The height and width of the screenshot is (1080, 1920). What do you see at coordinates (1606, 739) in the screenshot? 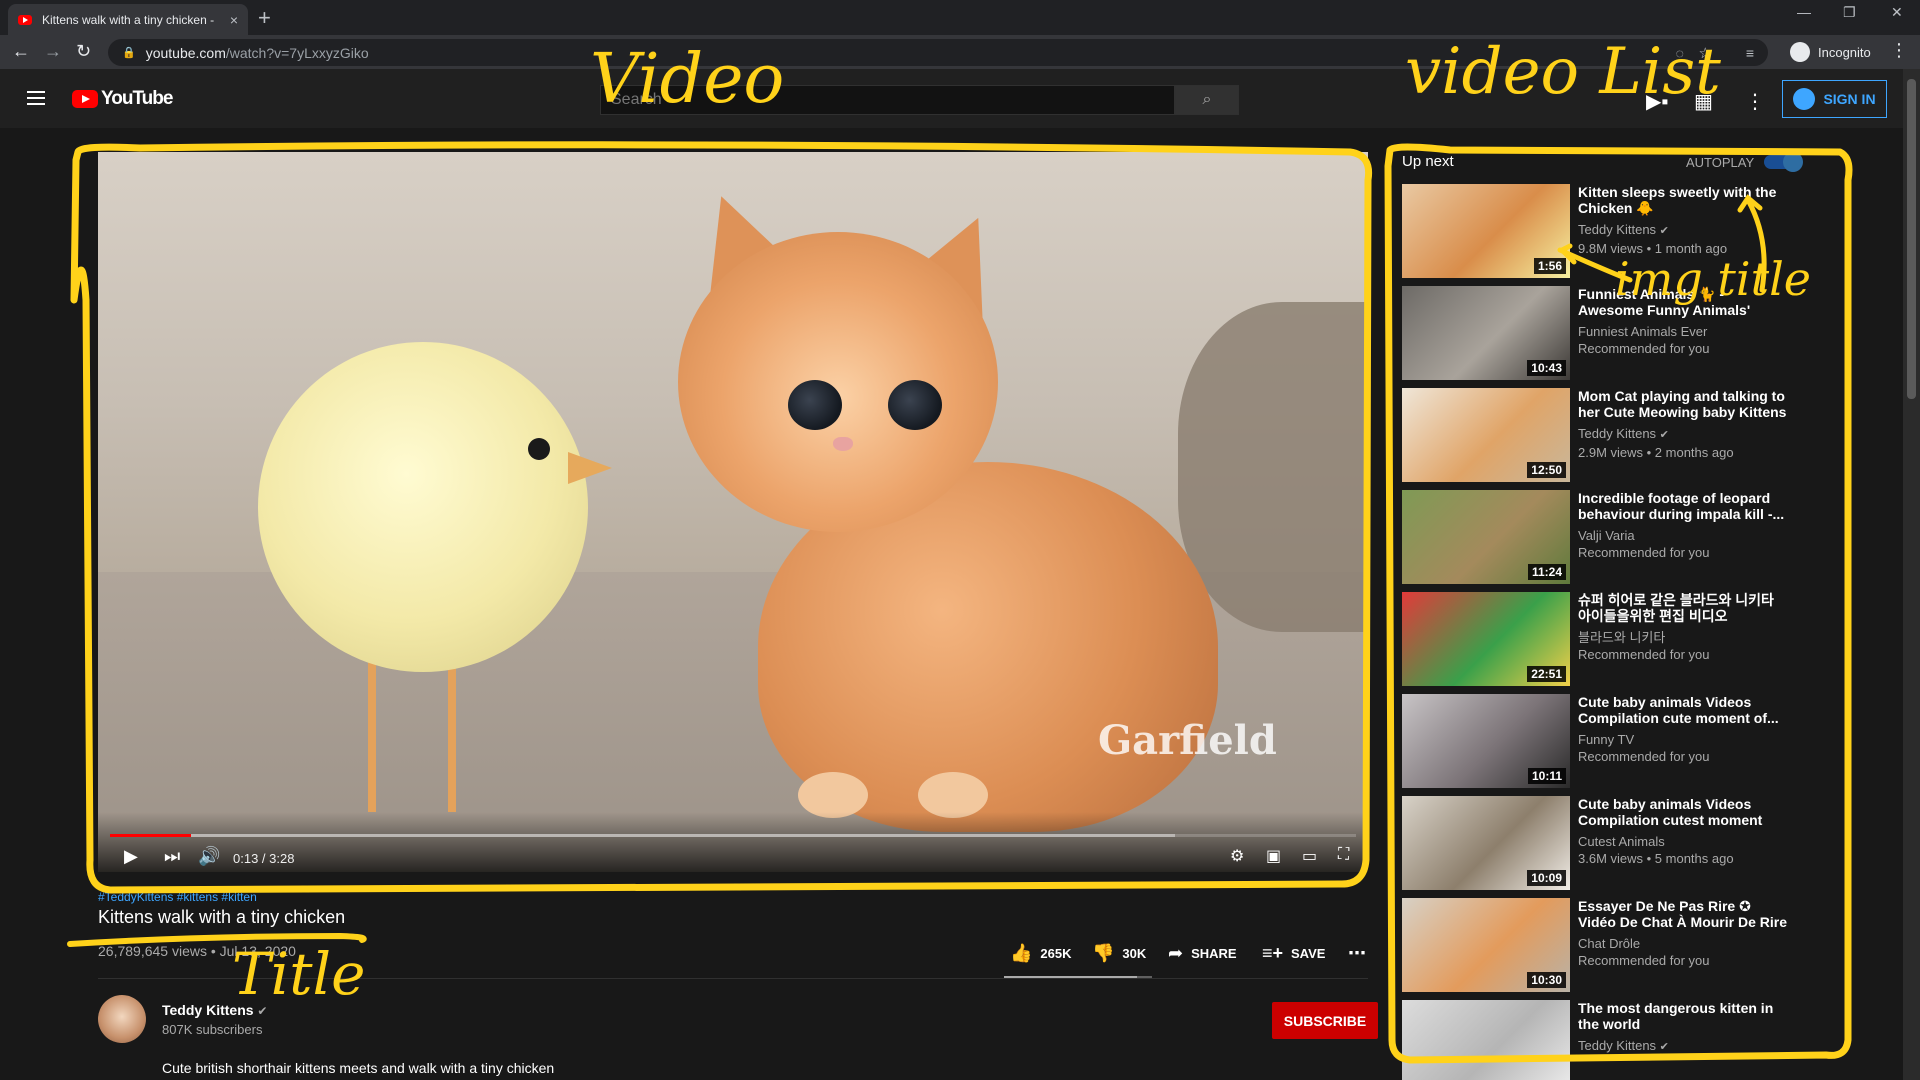
I see `video-item-channel-name: Funny TV` at bounding box center [1606, 739].